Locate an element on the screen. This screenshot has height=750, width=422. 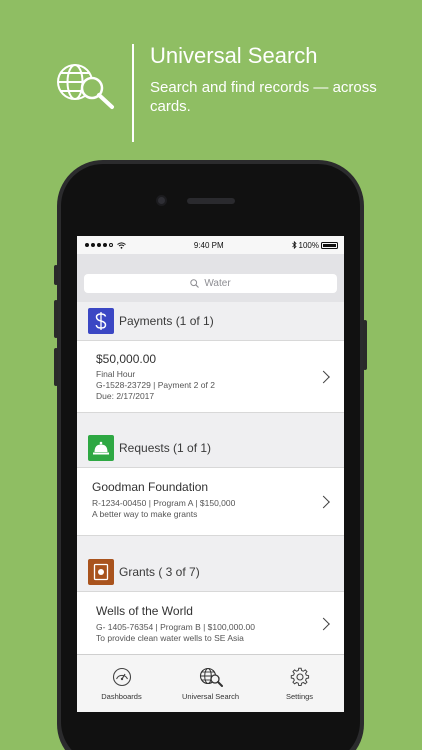
tab-bar: Dashboards Universal Search Settings is located at coordinates (210, 683).